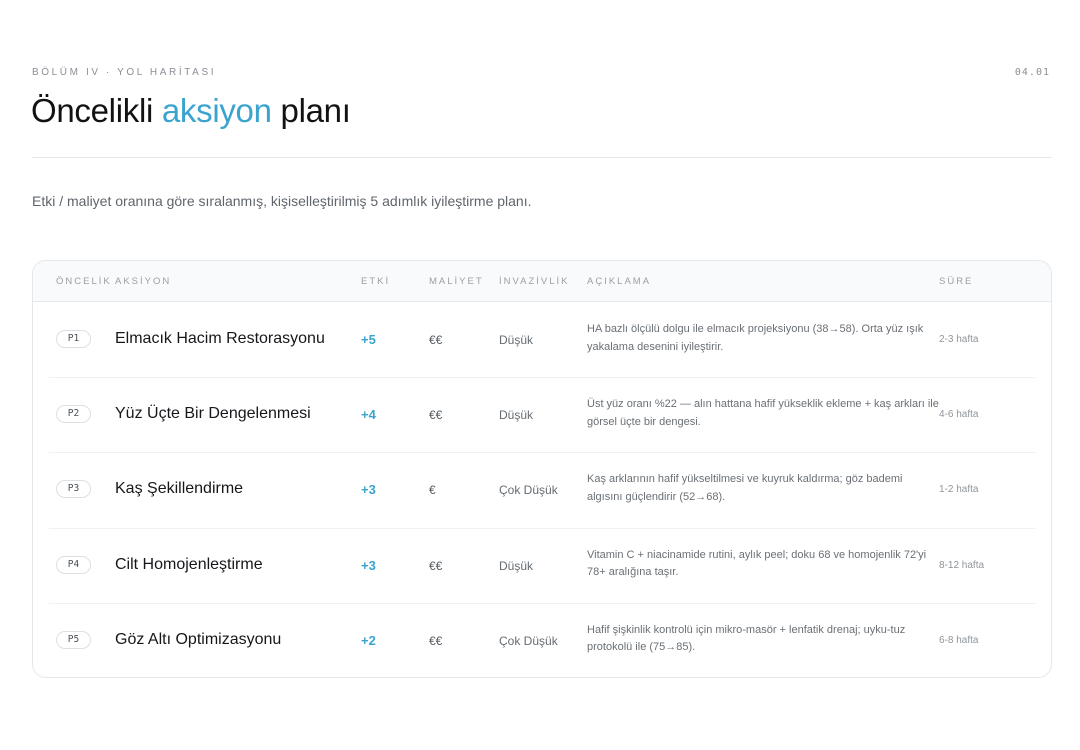 Image resolution: width=1080 pixels, height=750 pixels. What do you see at coordinates (84, 281) in the screenshot?
I see `column-header-priority: ÖNCELİK` at bounding box center [84, 281].